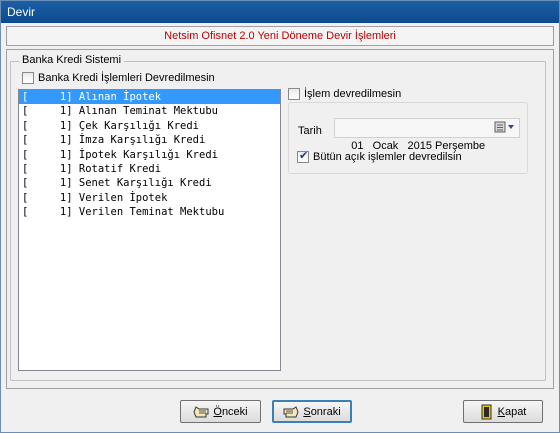 Image resolution: width=560 pixels, height=433 pixels. What do you see at coordinates (149, 183) in the screenshot?
I see `list-item: [ 1] Senet Karşılığı Kredi` at bounding box center [149, 183].